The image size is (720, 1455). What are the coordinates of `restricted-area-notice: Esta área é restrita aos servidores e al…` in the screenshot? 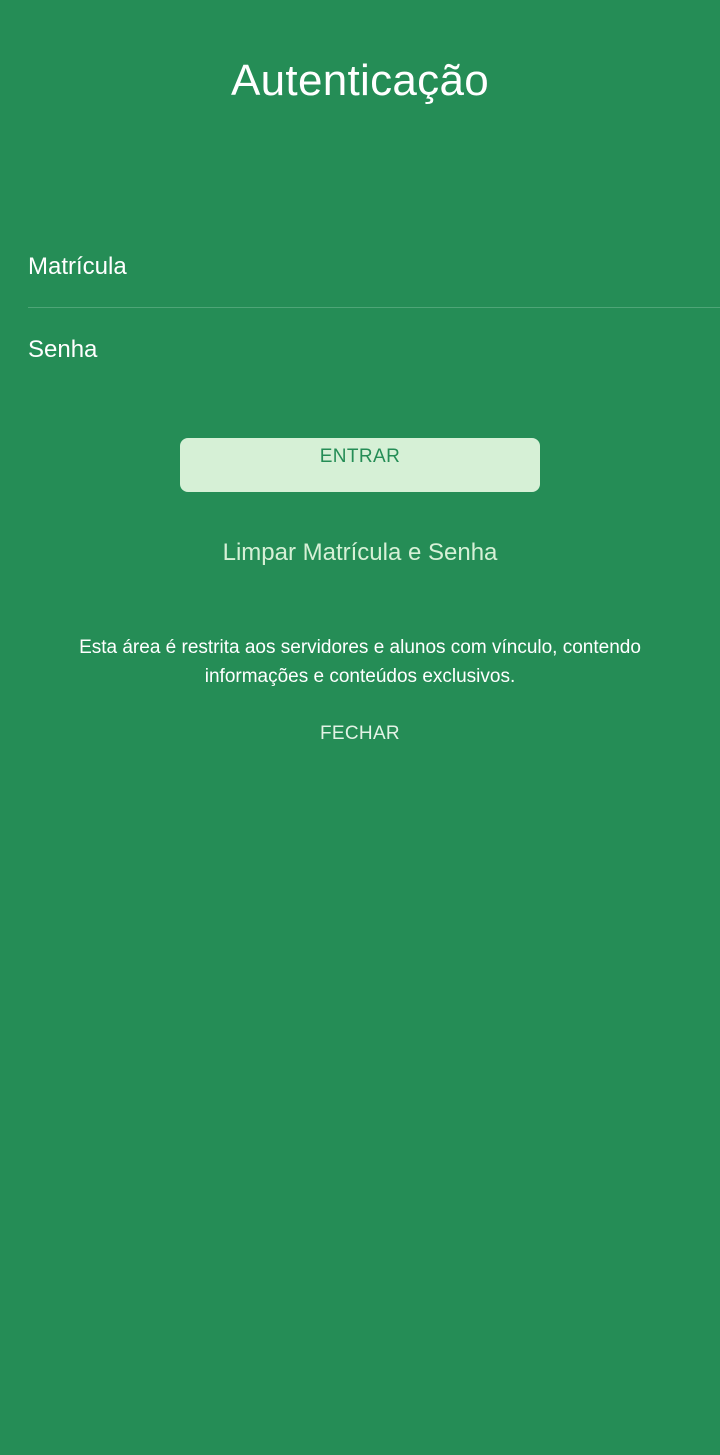 It's located at (360, 662).